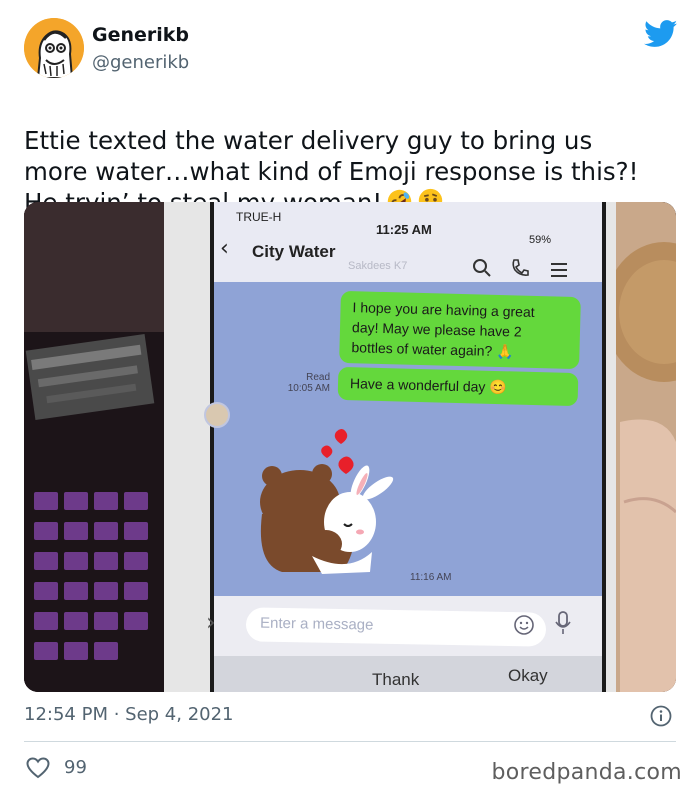  Describe the element at coordinates (563, 623) in the screenshot. I see `microphone-icon` at that location.